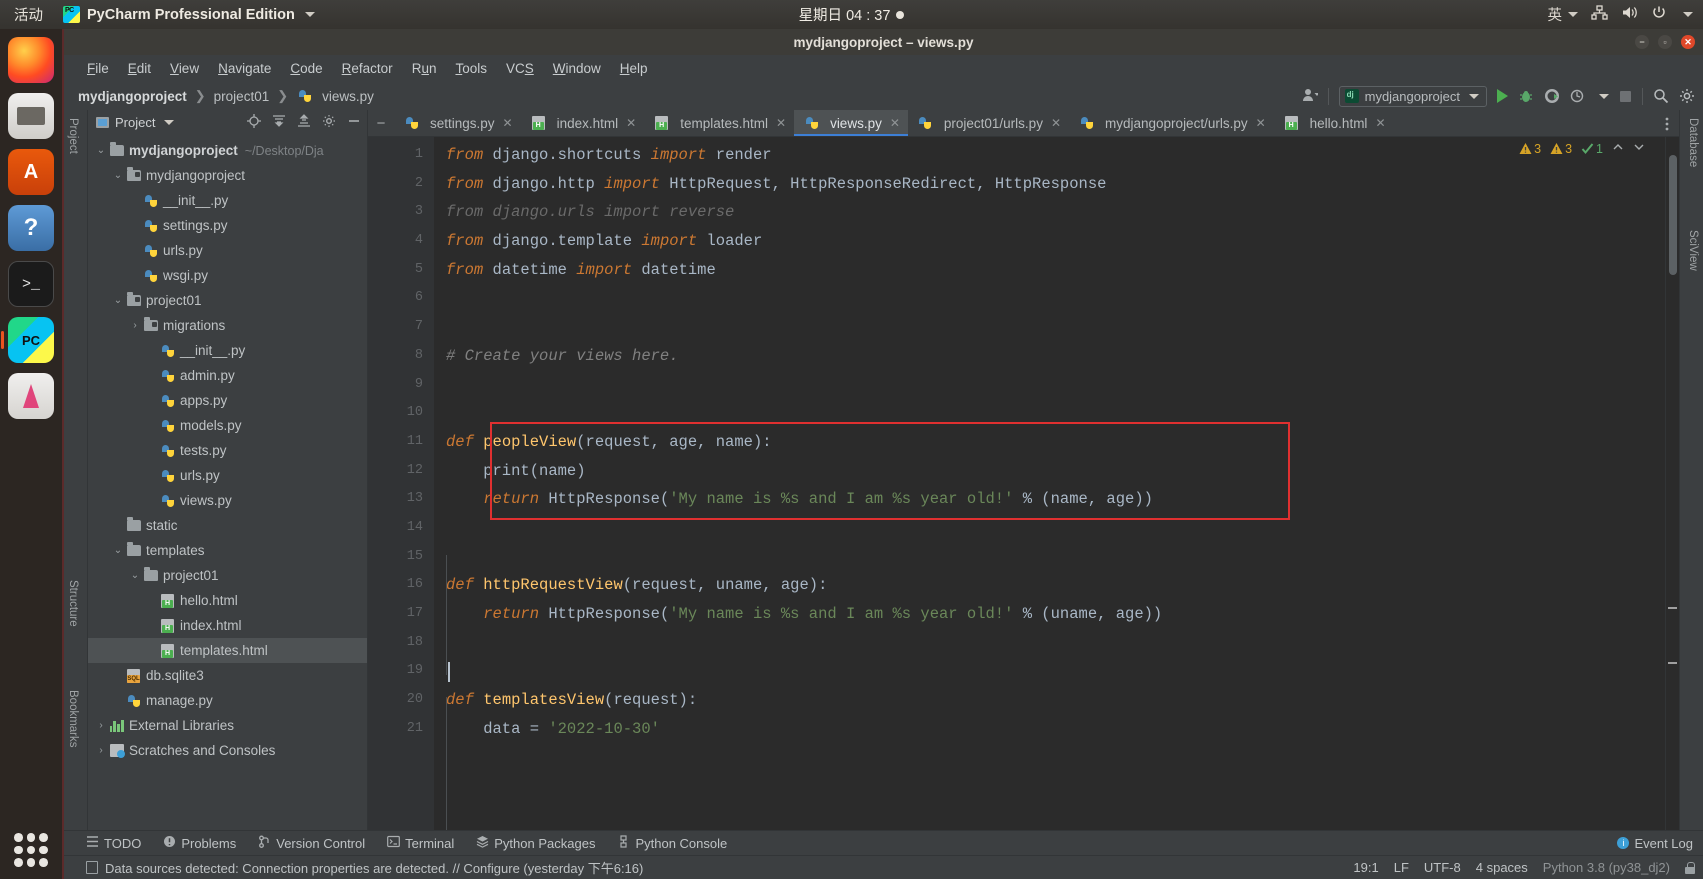  Describe the element at coordinates (306, 68) in the screenshot. I see `menu-code: Code` at that location.